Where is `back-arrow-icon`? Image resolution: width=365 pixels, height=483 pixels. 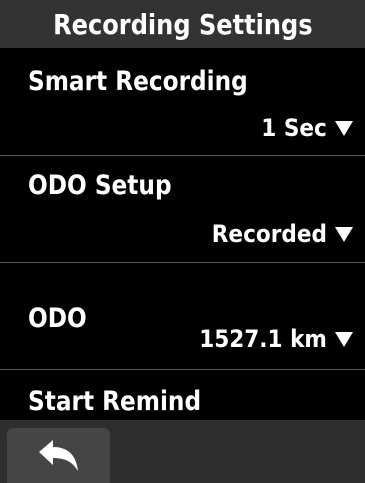 back-arrow-icon is located at coordinates (58, 455).